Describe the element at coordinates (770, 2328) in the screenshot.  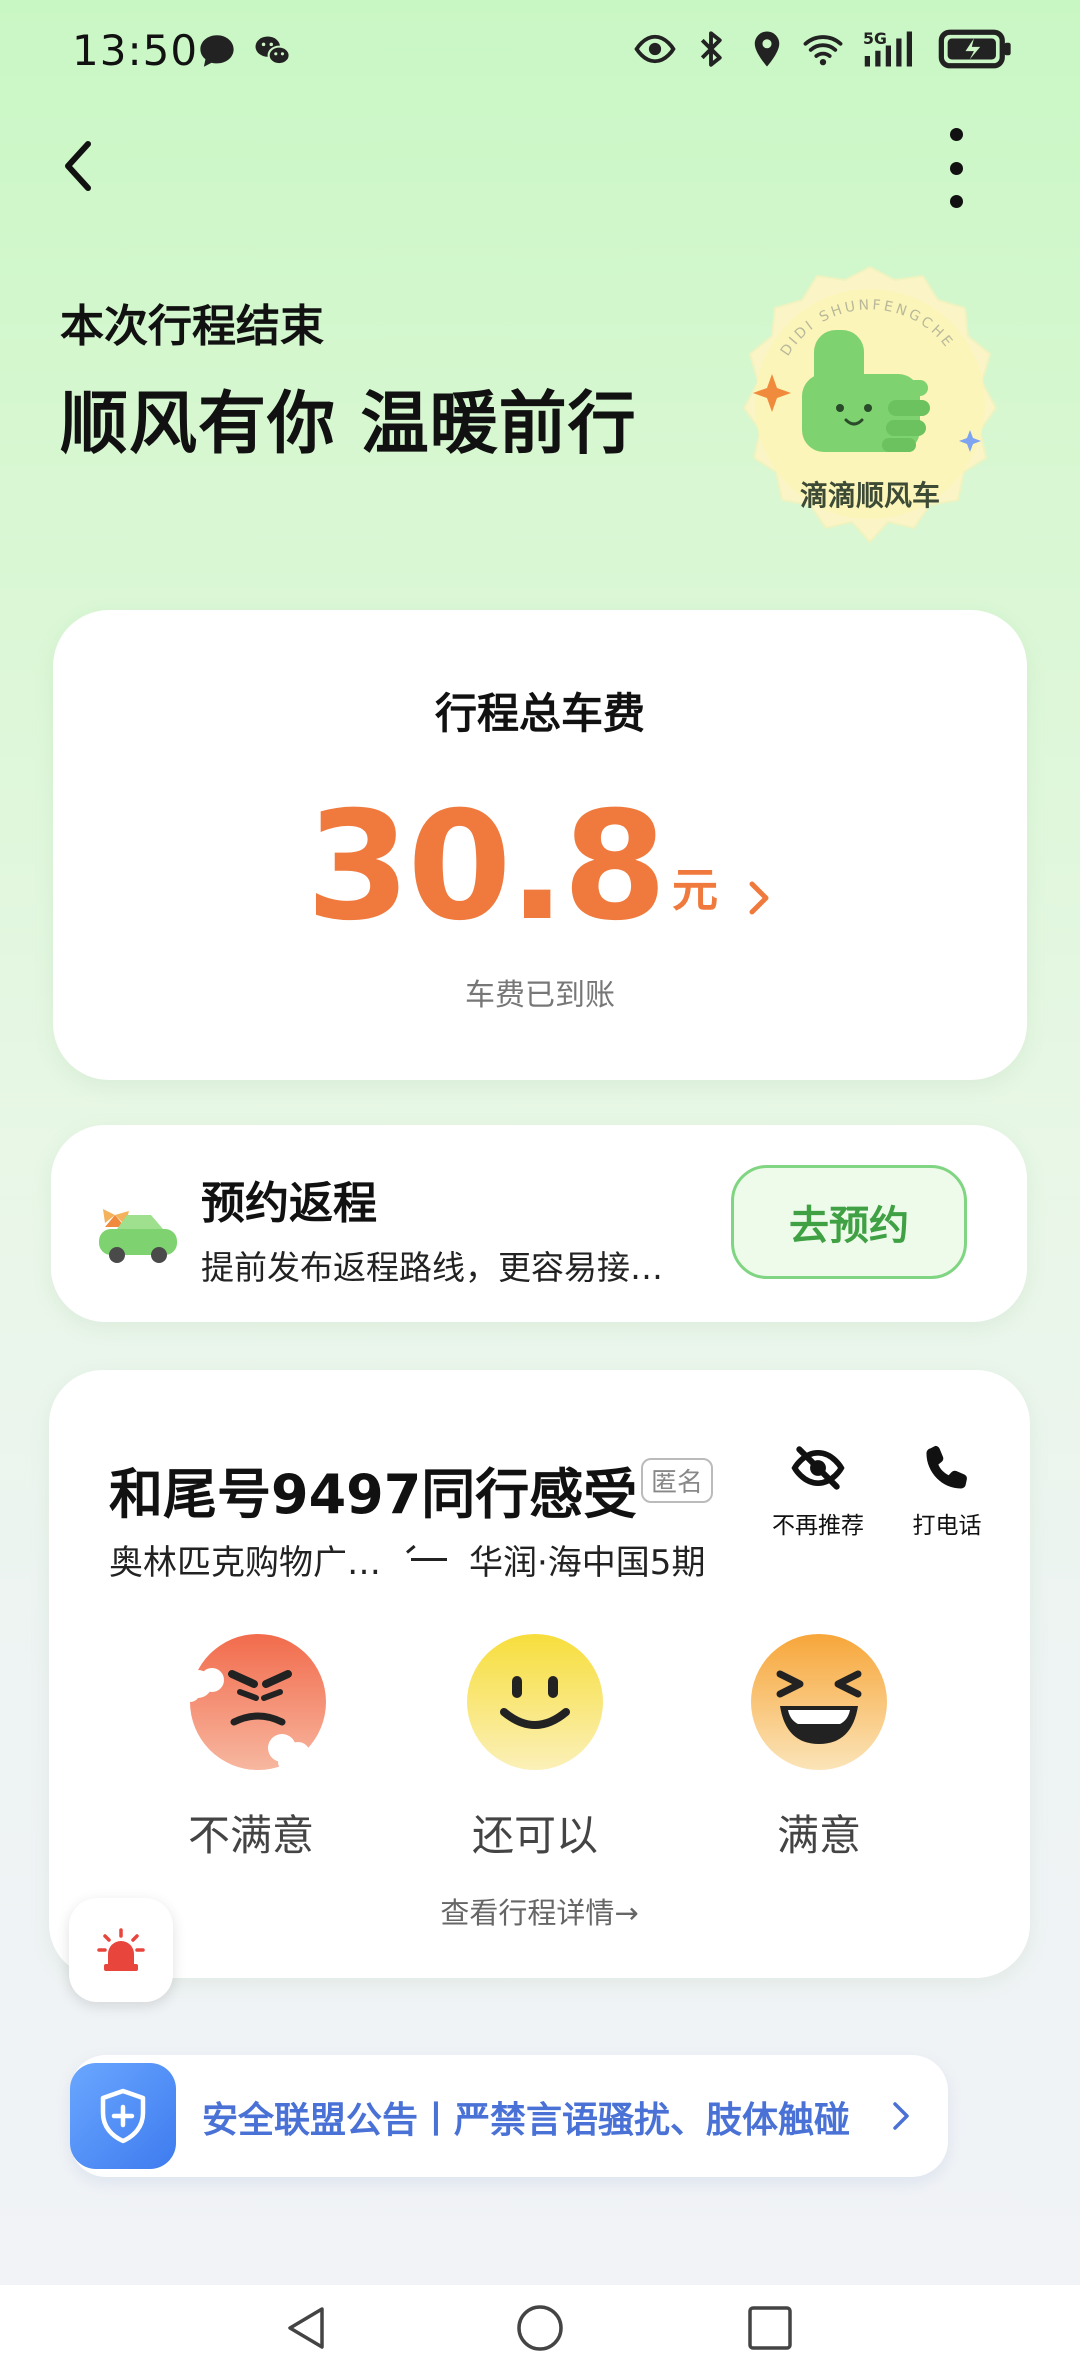
I see `recents-square-icon` at that location.